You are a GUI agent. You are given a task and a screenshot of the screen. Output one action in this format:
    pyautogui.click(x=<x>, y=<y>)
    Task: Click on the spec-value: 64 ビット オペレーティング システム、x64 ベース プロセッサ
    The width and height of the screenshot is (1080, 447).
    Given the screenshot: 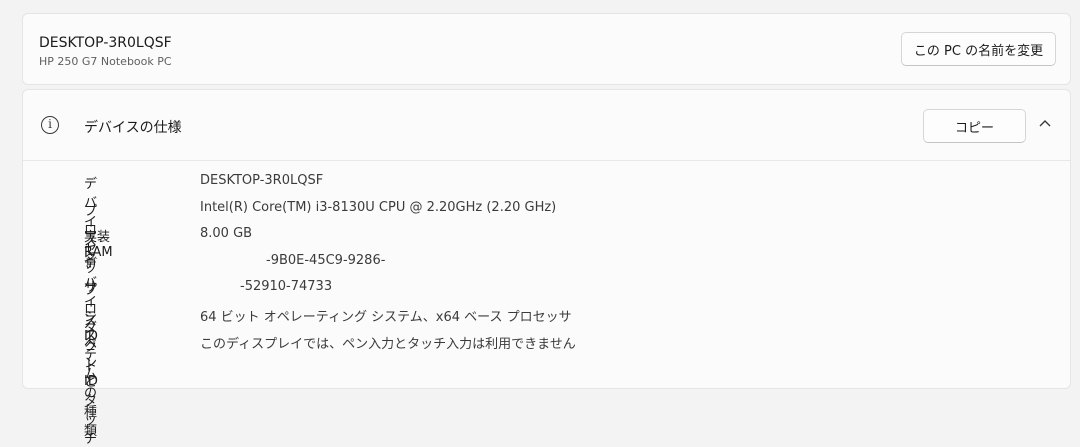 What is the action you would take?
    pyautogui.click(x=386, y=317)
    